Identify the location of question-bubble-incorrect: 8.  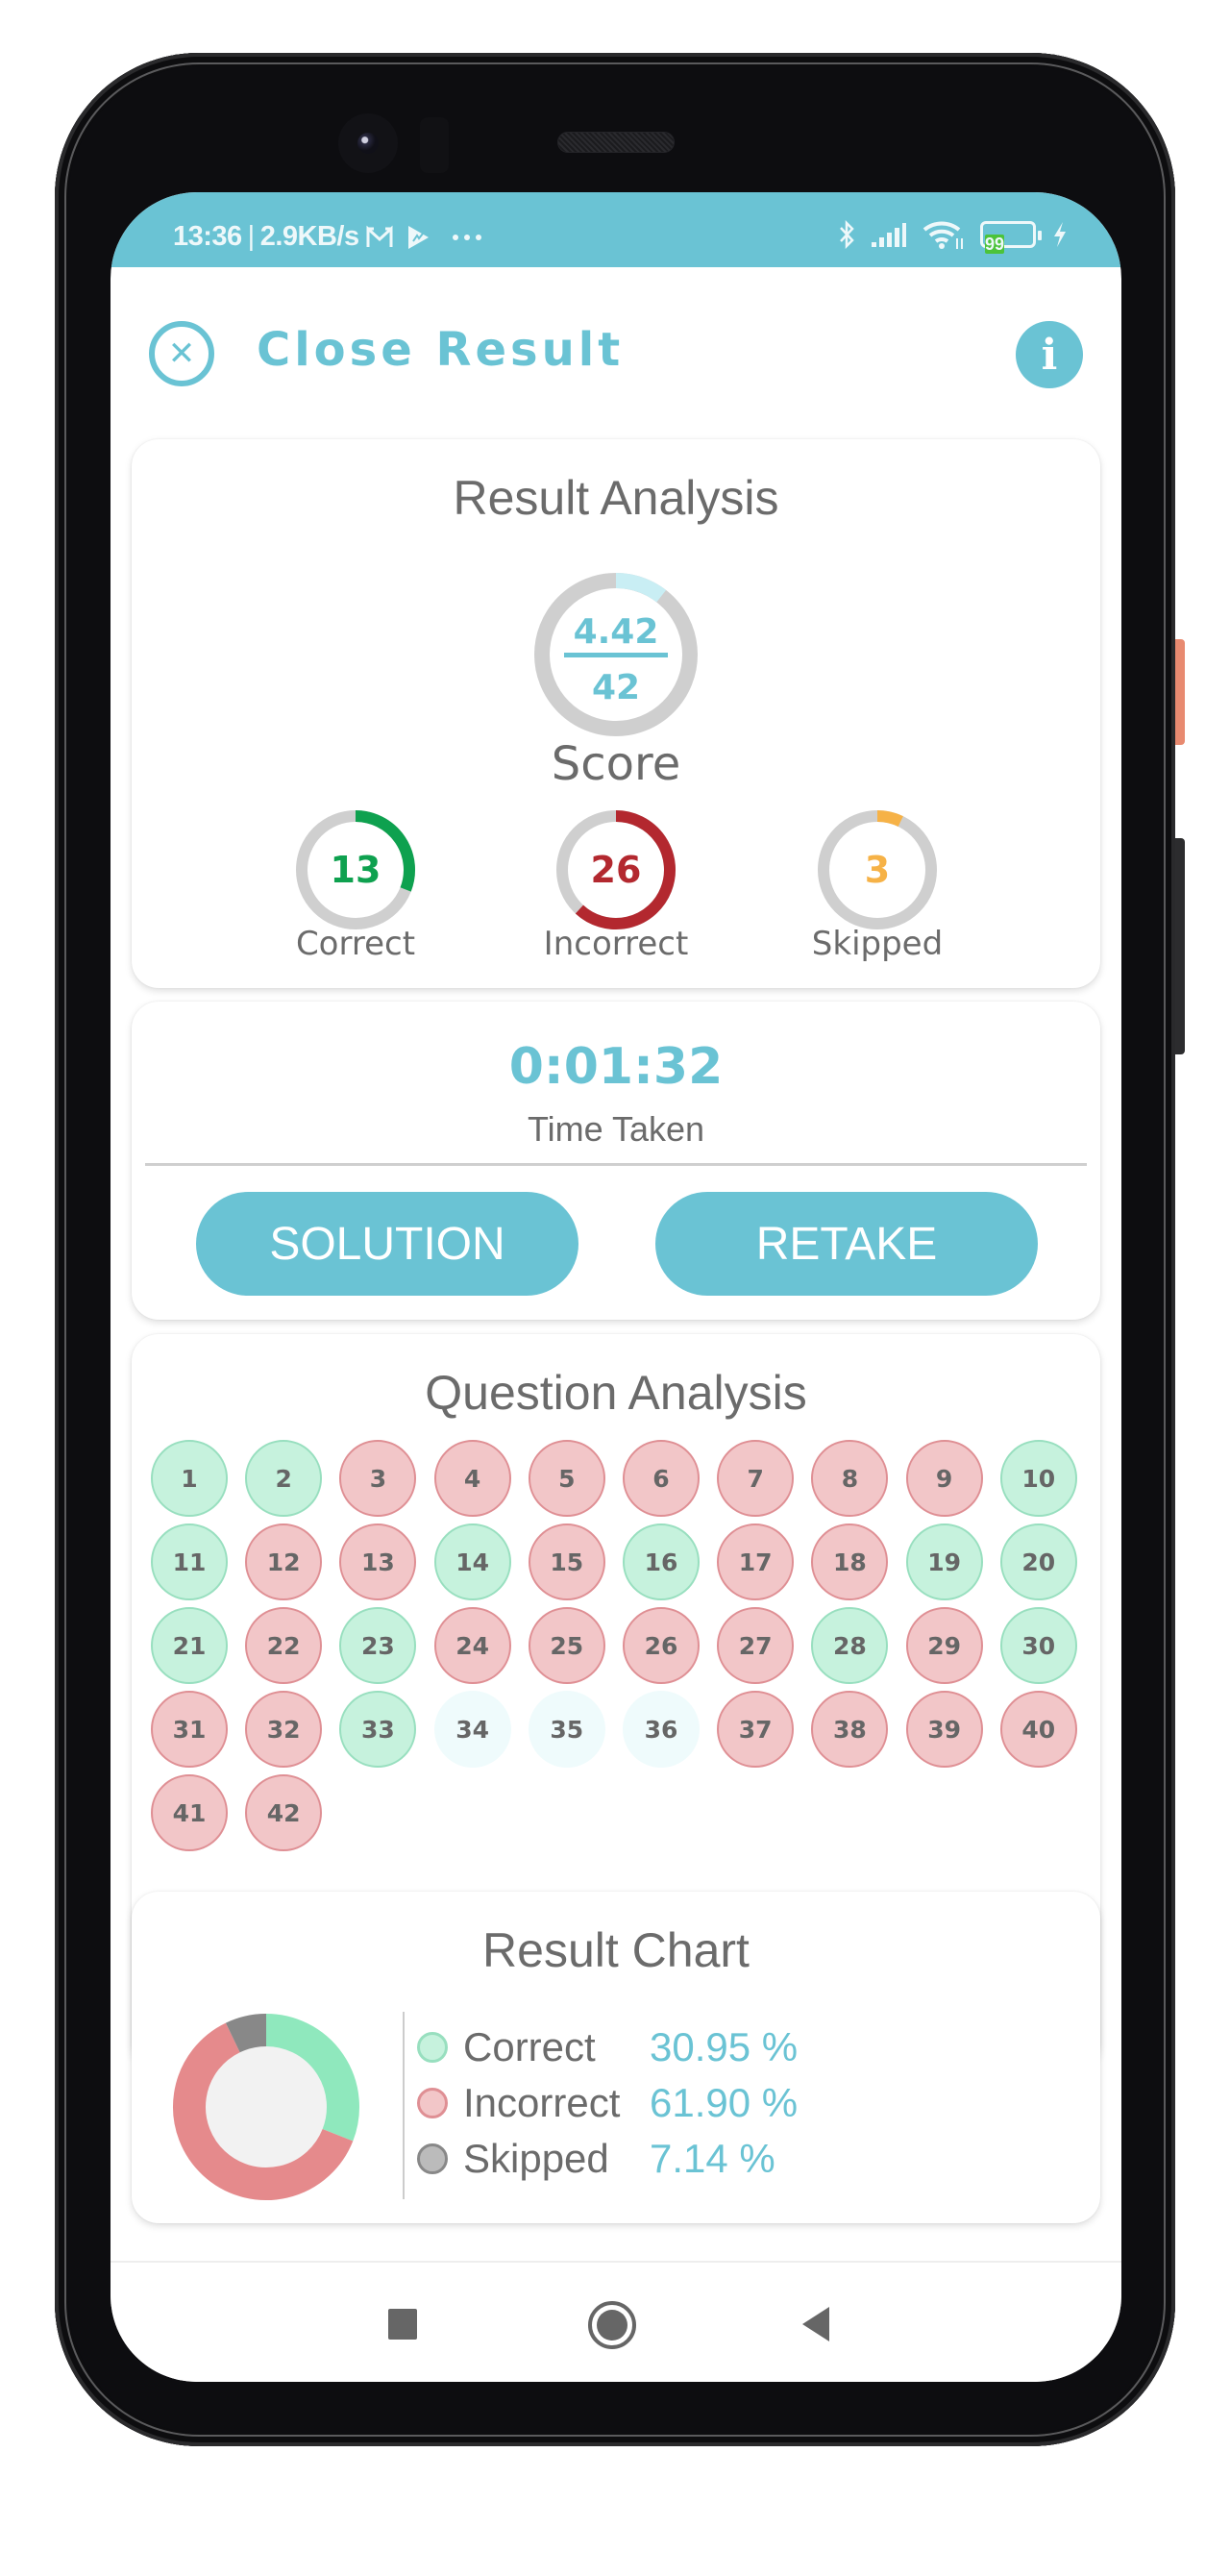
(850, 1478).